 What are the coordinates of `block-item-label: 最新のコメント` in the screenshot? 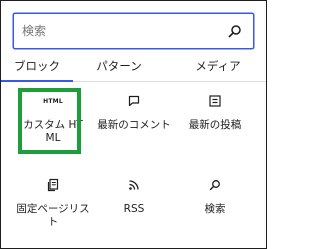 It's located at (134, 125).